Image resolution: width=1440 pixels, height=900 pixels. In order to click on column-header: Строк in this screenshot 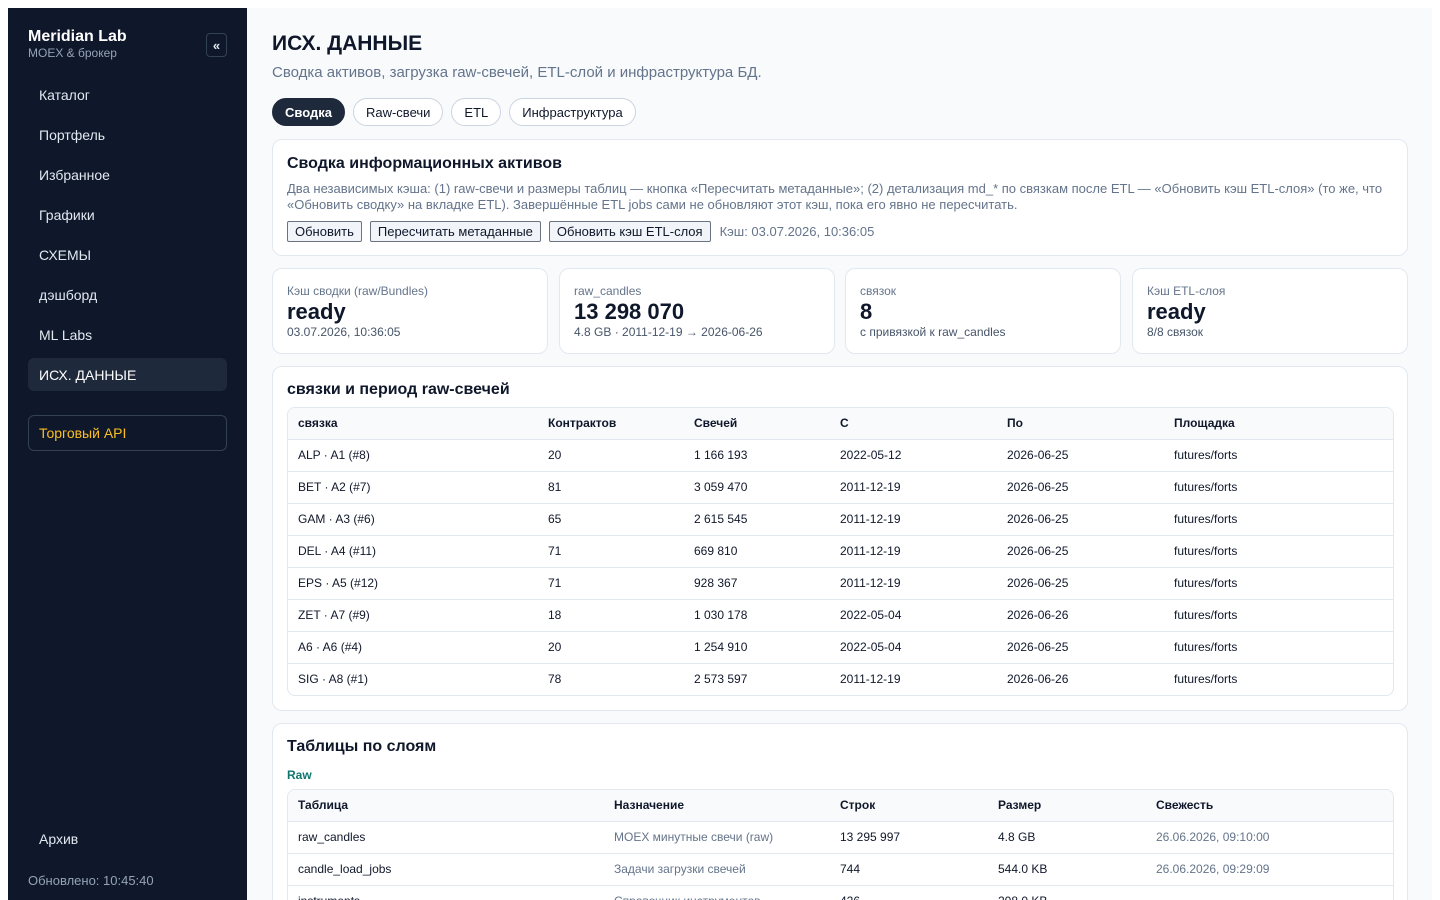, I will do `click(909, 806)`.